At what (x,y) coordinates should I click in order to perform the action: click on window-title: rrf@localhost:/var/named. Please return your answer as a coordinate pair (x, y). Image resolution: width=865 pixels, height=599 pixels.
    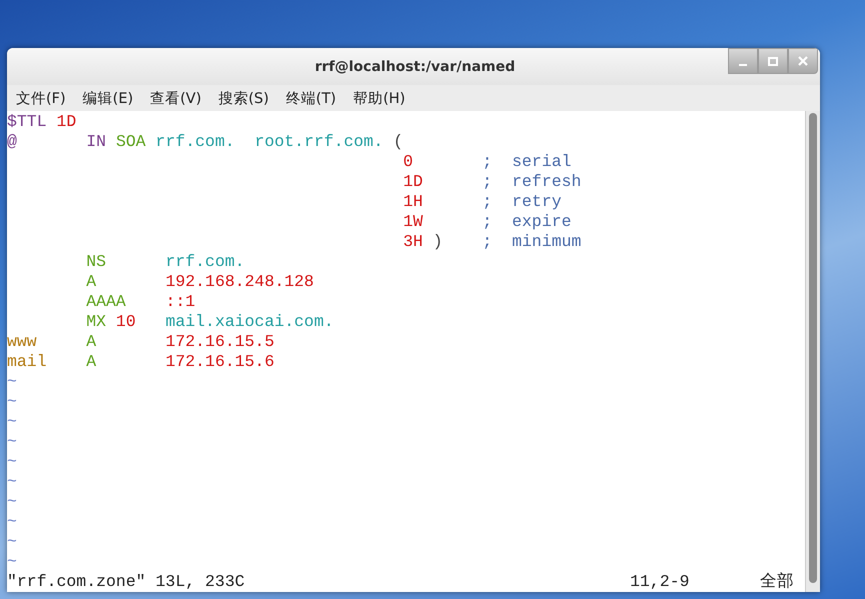
    Looking at the image, I should click on (415, 66).